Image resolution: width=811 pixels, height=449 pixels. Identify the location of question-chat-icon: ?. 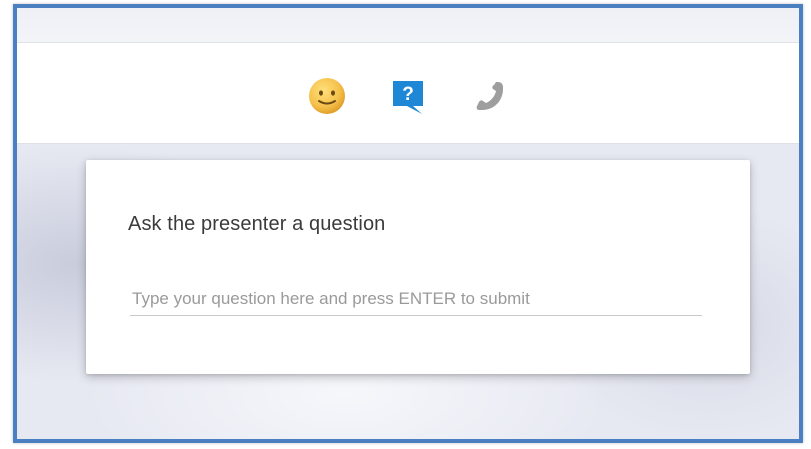
(408, 97).